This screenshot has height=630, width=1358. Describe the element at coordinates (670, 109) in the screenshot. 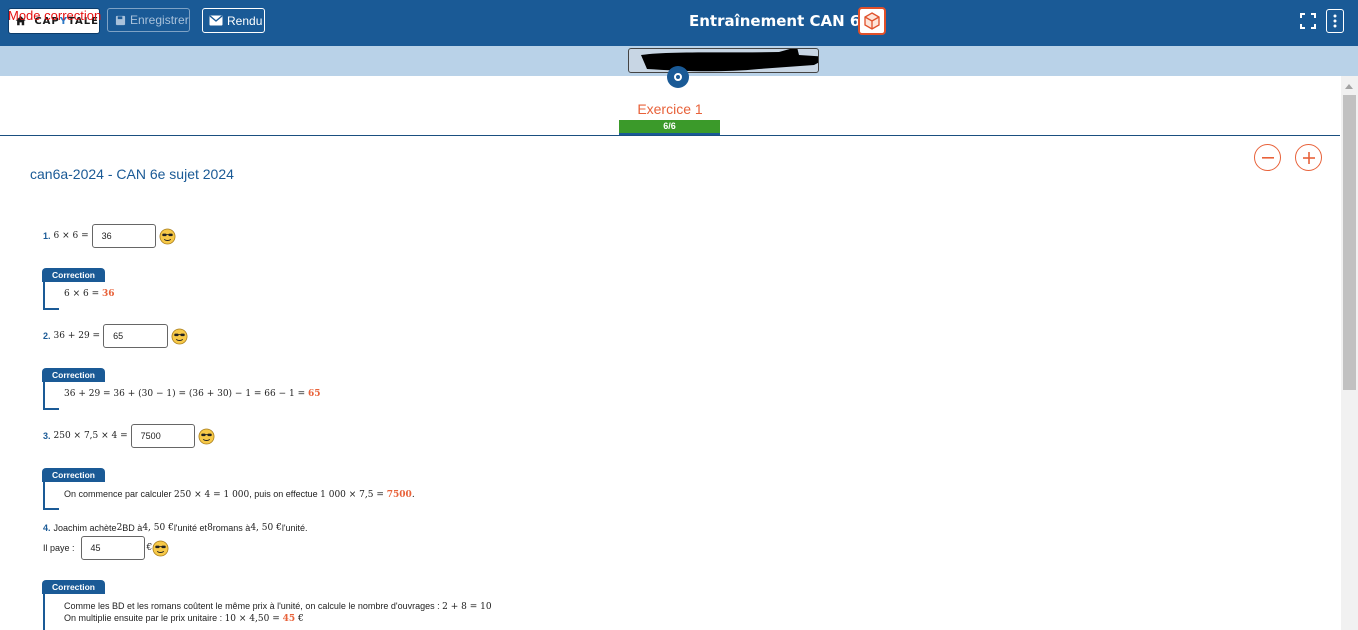

I see `exercise-title: Exercice 1` at that location.